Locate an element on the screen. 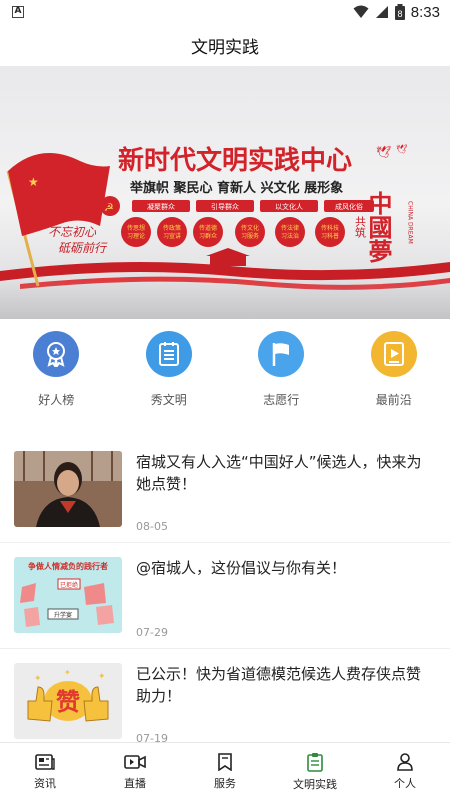 This screenshot has width=450, height=800. nav-item-civilization-practice: 文明实践 is located at coordinates (315, 772).